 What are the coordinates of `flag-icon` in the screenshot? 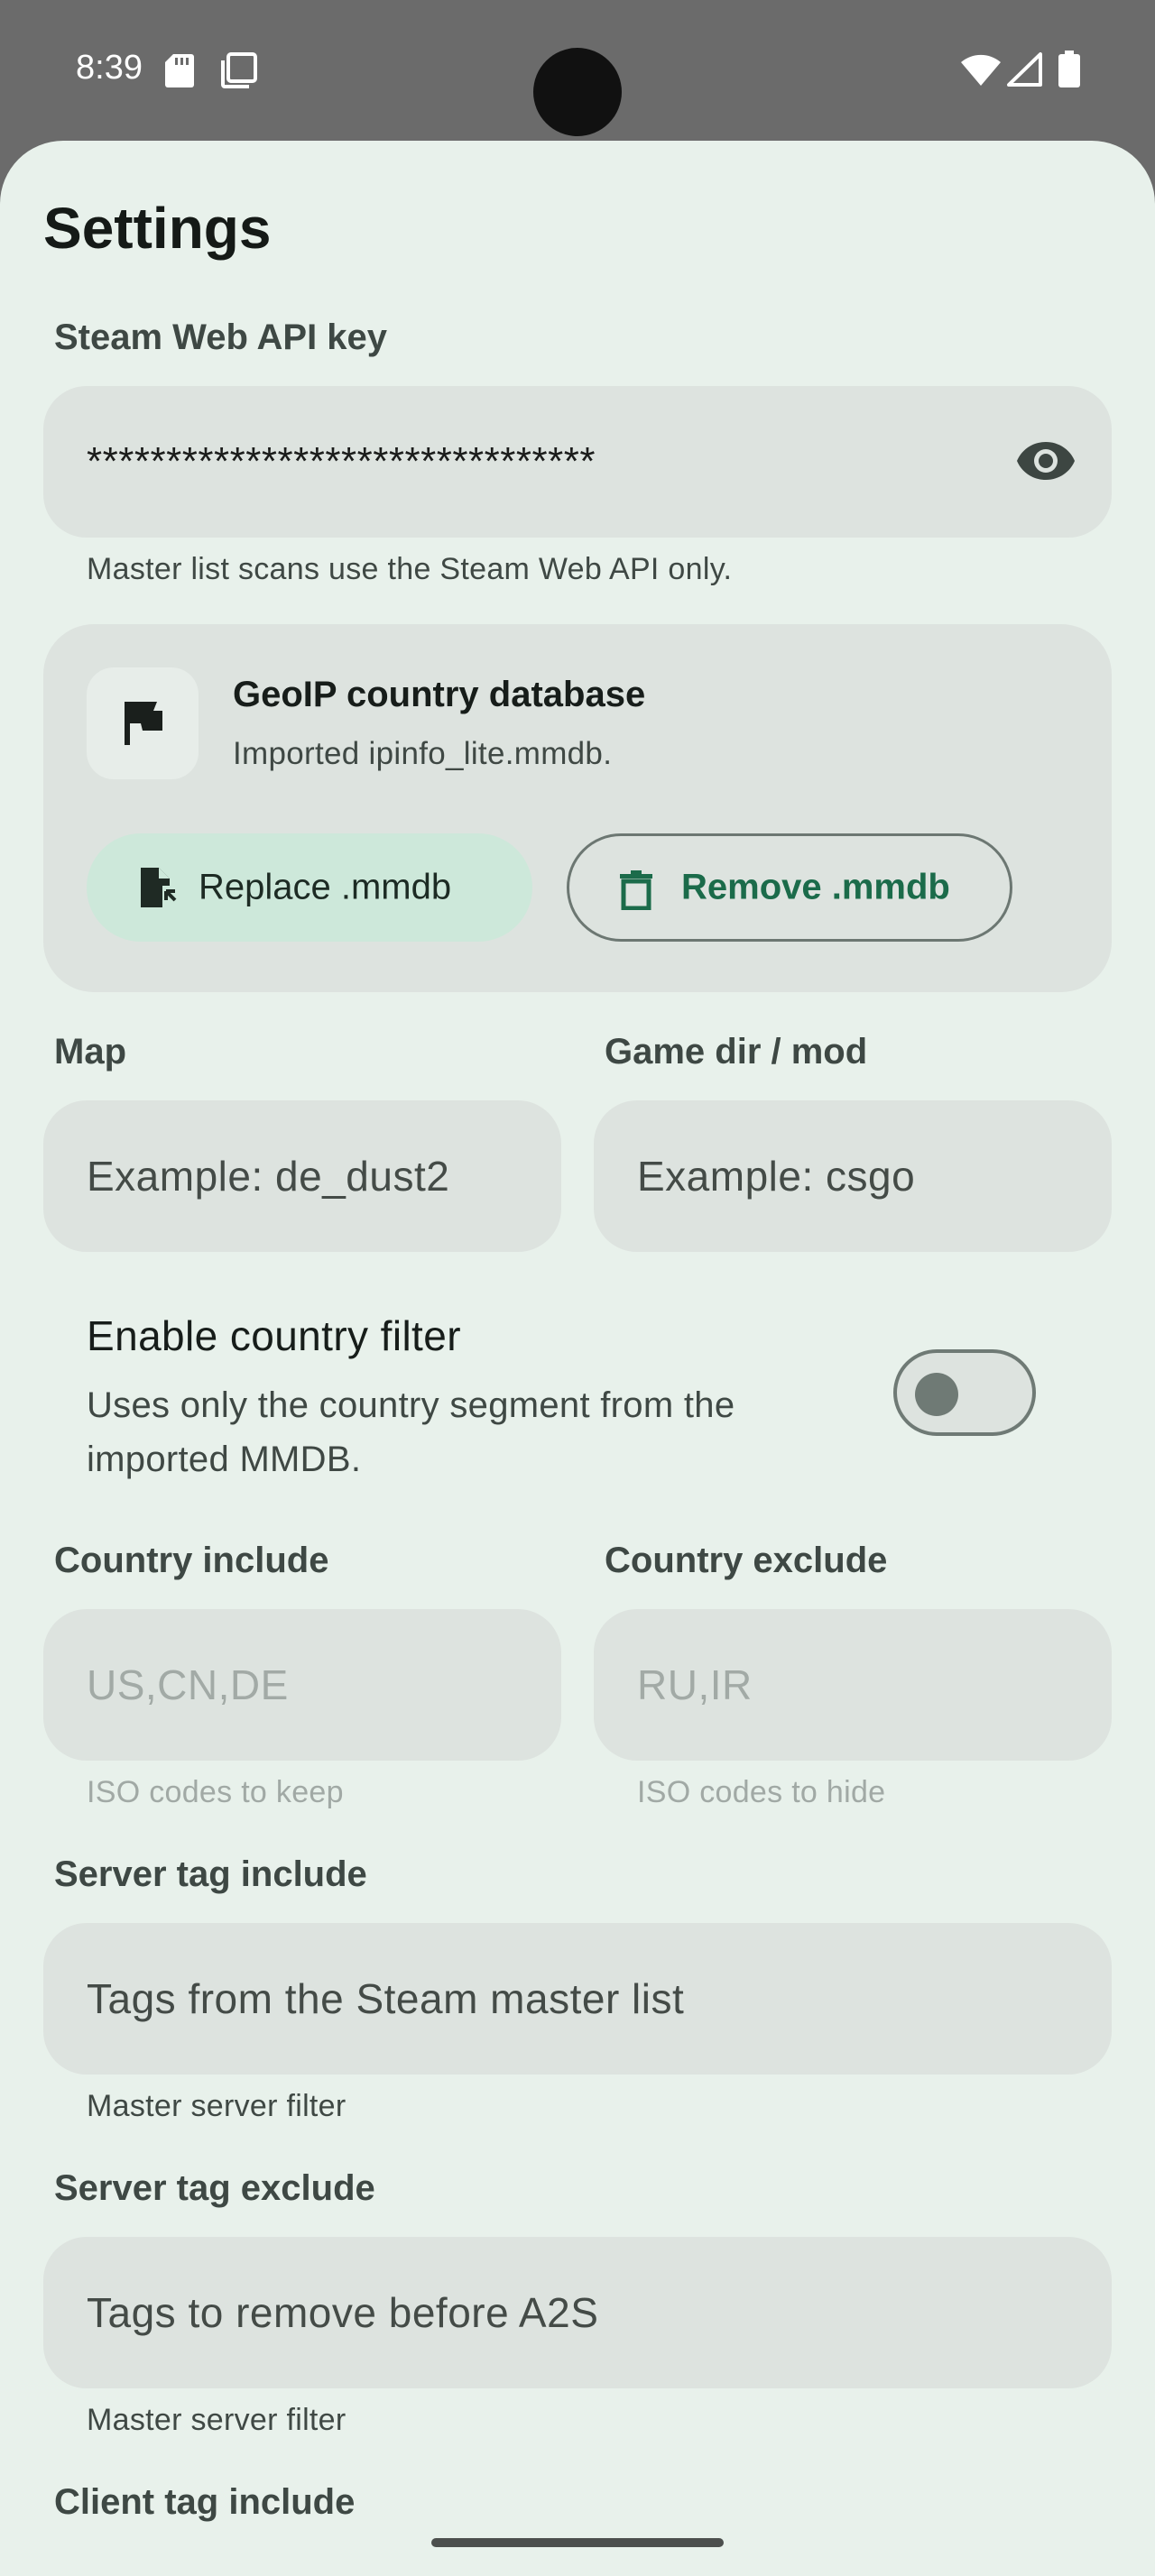 It's located at (143, 723).